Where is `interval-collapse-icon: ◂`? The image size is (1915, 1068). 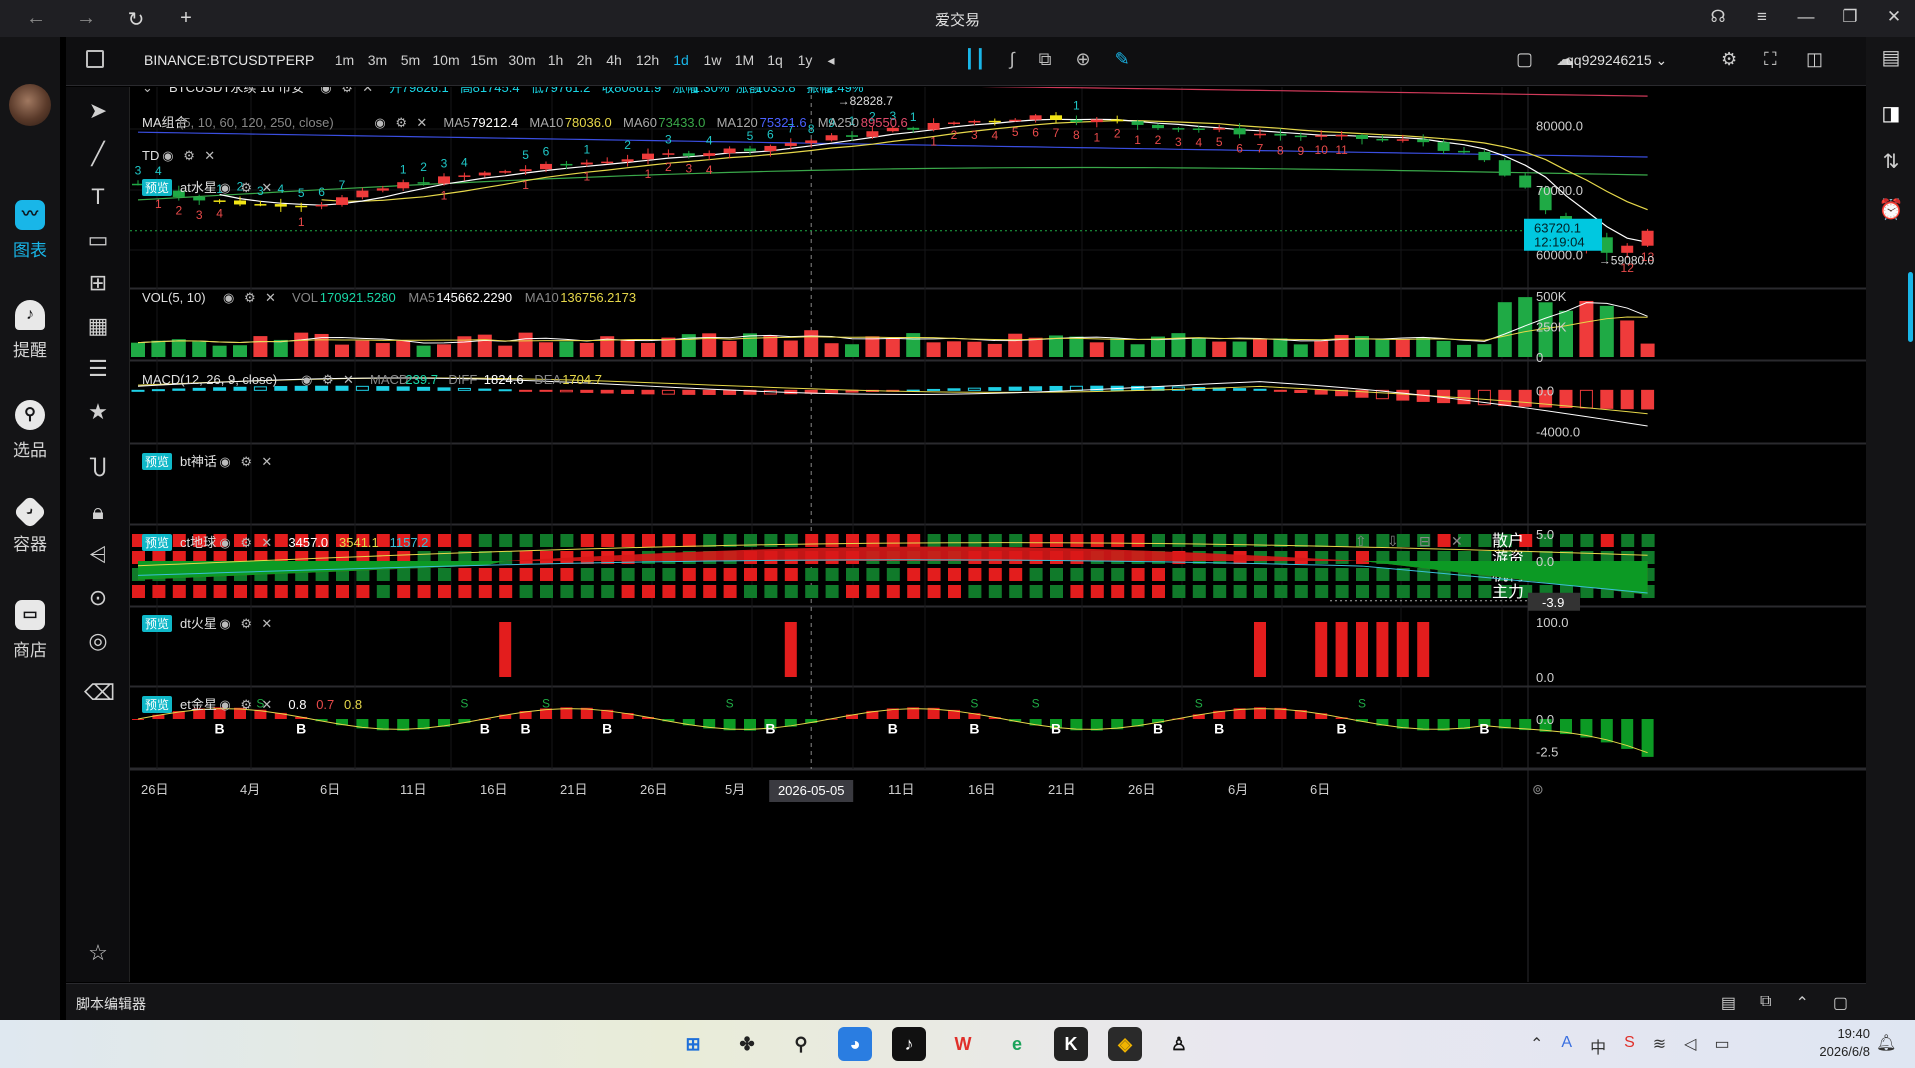 interval-collapse-icon: ◂ is located at coordinates (831, 60).